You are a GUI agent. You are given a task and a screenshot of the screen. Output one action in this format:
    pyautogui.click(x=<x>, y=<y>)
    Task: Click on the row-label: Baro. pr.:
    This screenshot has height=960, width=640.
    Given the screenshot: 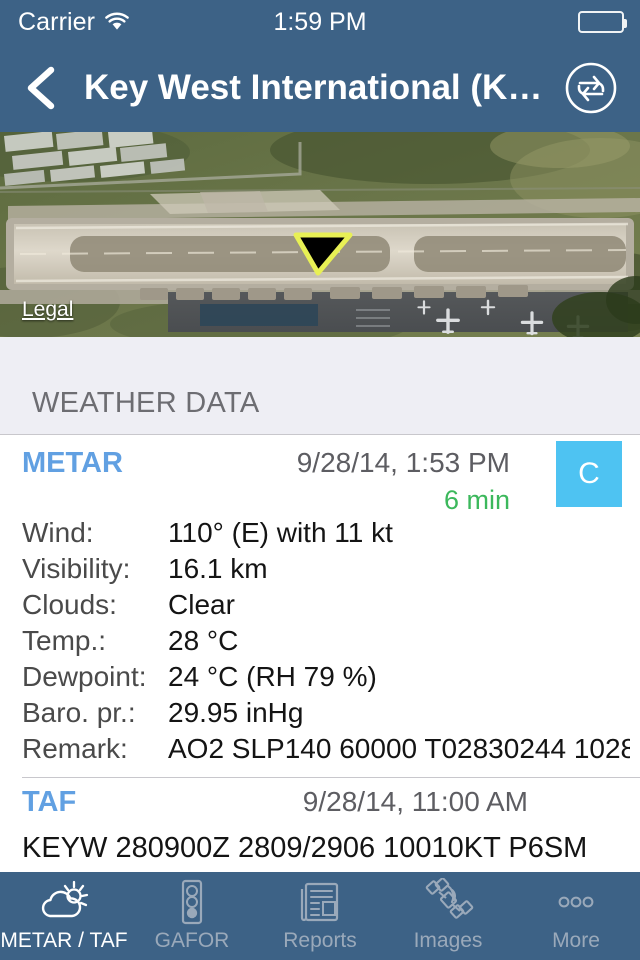 What is the action you would take?
    pyautogui.click(x=79, y=712)
    